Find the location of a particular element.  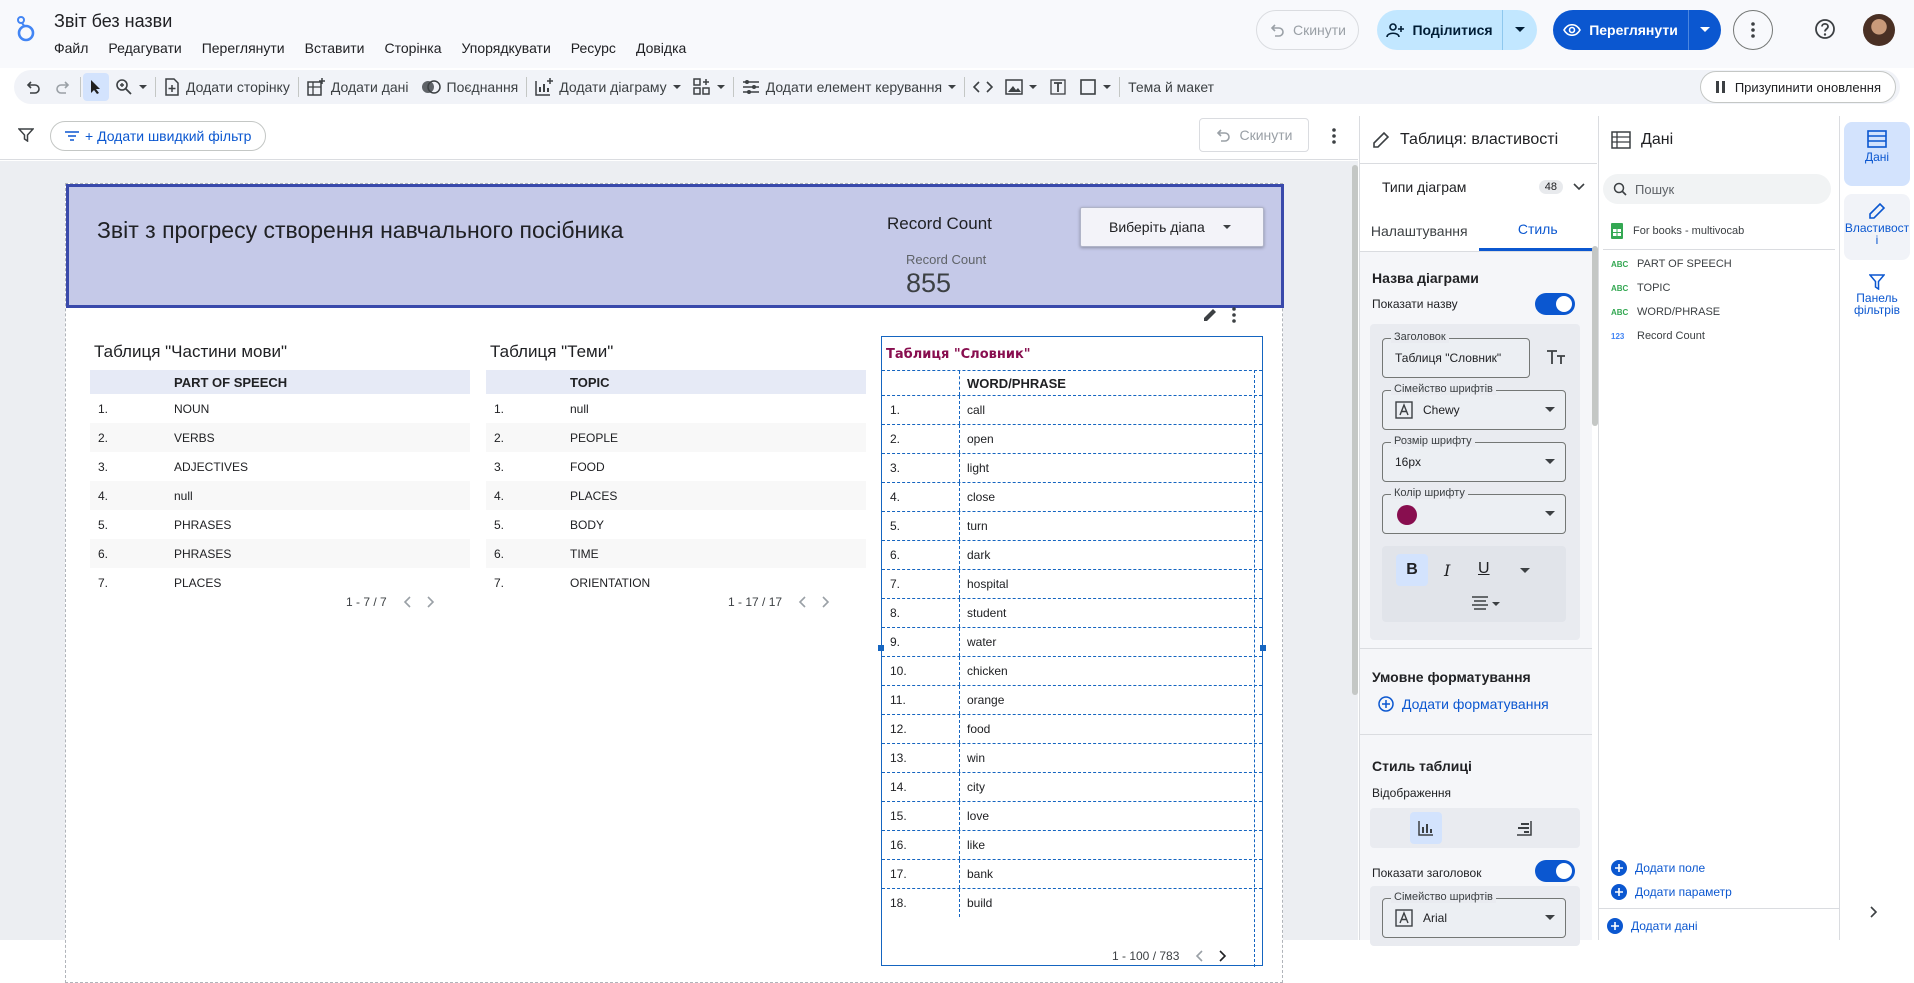

filter-icon is located at coordinates (26, 135).